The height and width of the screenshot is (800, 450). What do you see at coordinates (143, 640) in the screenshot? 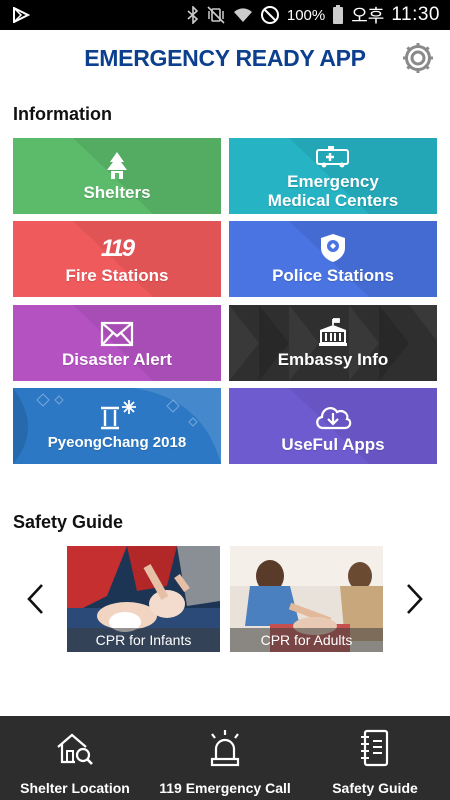
I see `guide-card-caption: CPR for Infants` at bounding box center [143, 640].